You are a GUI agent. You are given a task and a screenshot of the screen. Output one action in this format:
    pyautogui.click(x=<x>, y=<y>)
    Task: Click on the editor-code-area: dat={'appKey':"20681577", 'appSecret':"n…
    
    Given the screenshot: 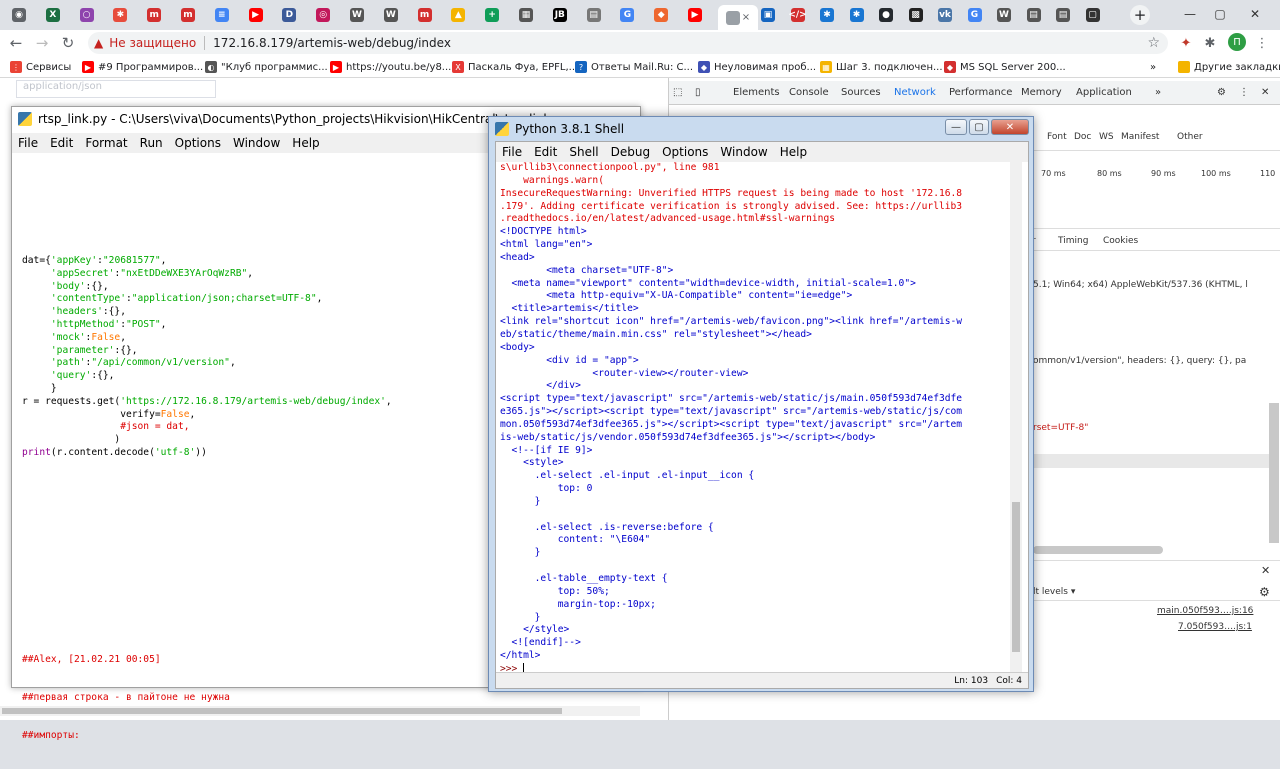 What is the action you would take?
    pyautogui.click(x=257, y=357)
    